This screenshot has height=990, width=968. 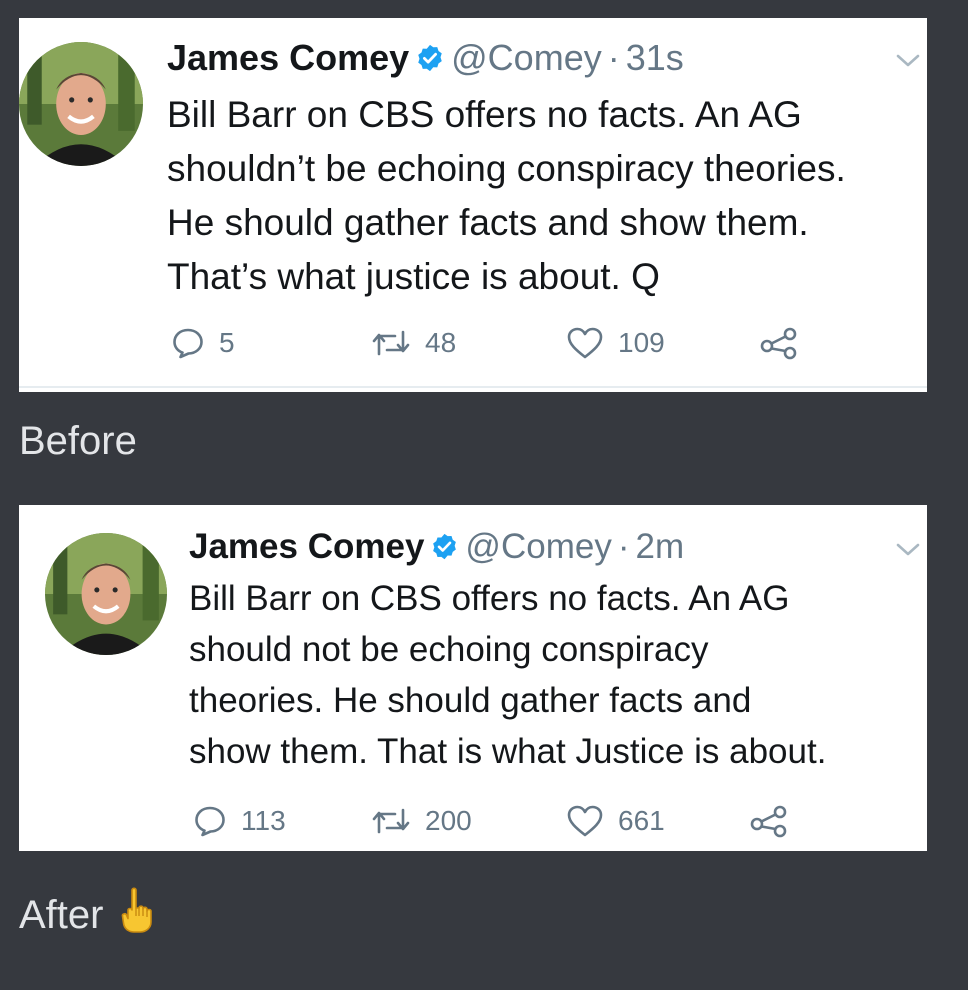 What do you see at coordinates (78, 441) in the screenshot?
I see `caption-before: Before` at bounding box center [78, 441].